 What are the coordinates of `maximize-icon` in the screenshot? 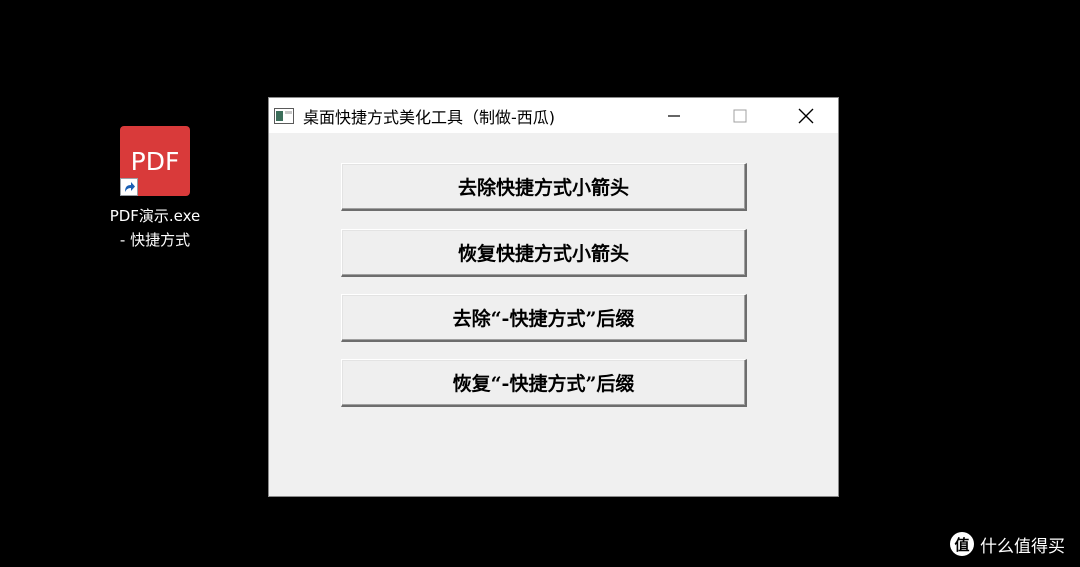 It's located at (740, 115).